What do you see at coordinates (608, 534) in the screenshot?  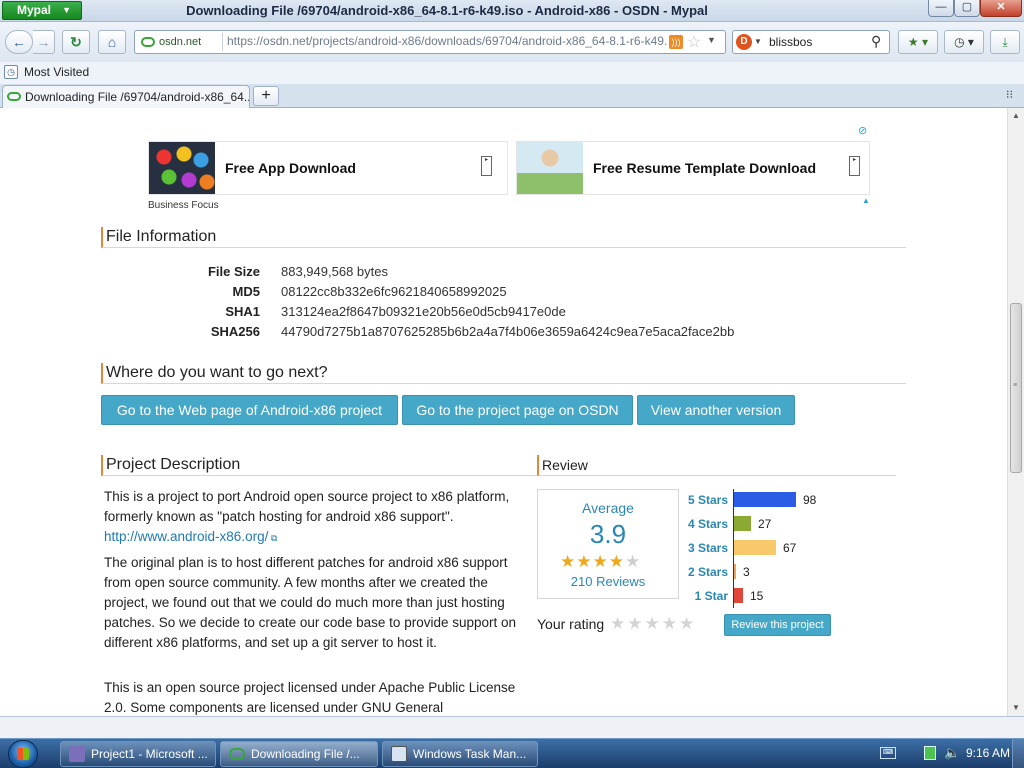 I see `average-rating-value: 3.9` at bounding box center [608, 534].